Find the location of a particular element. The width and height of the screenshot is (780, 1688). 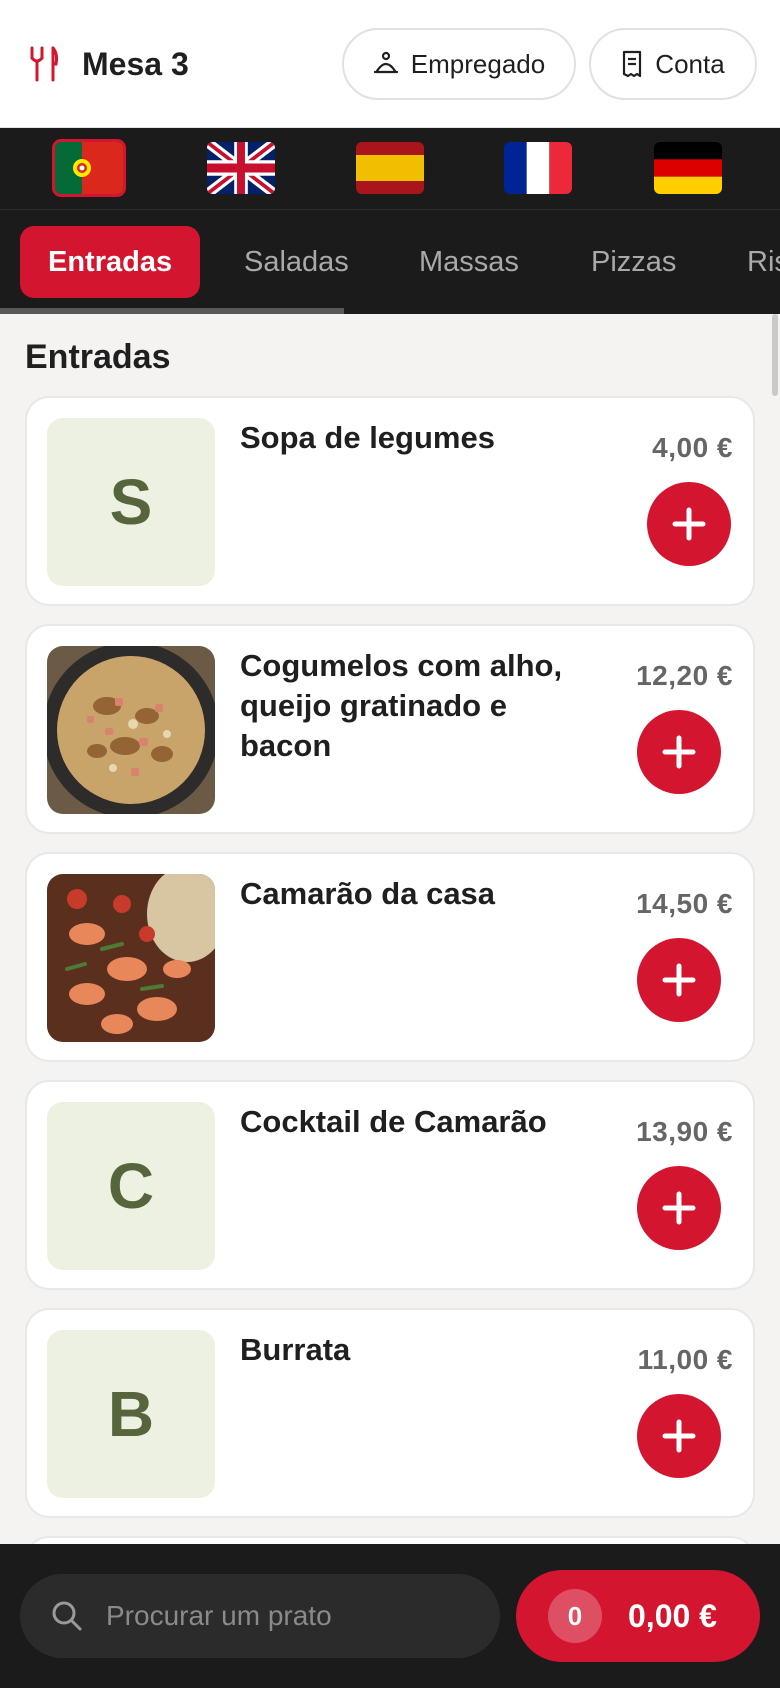

call-waiter-button: Empregado is located at coordinates (459, 64).